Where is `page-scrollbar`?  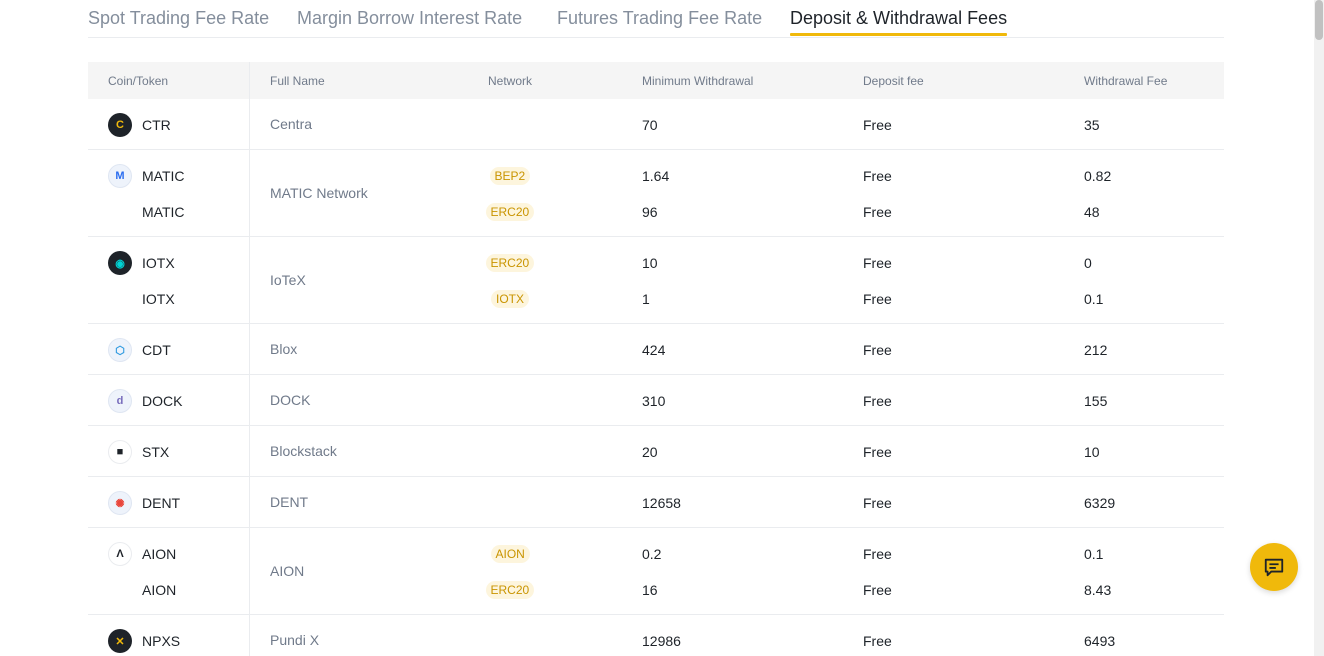
page-scrollbar is located at coordinates (1319, 328).